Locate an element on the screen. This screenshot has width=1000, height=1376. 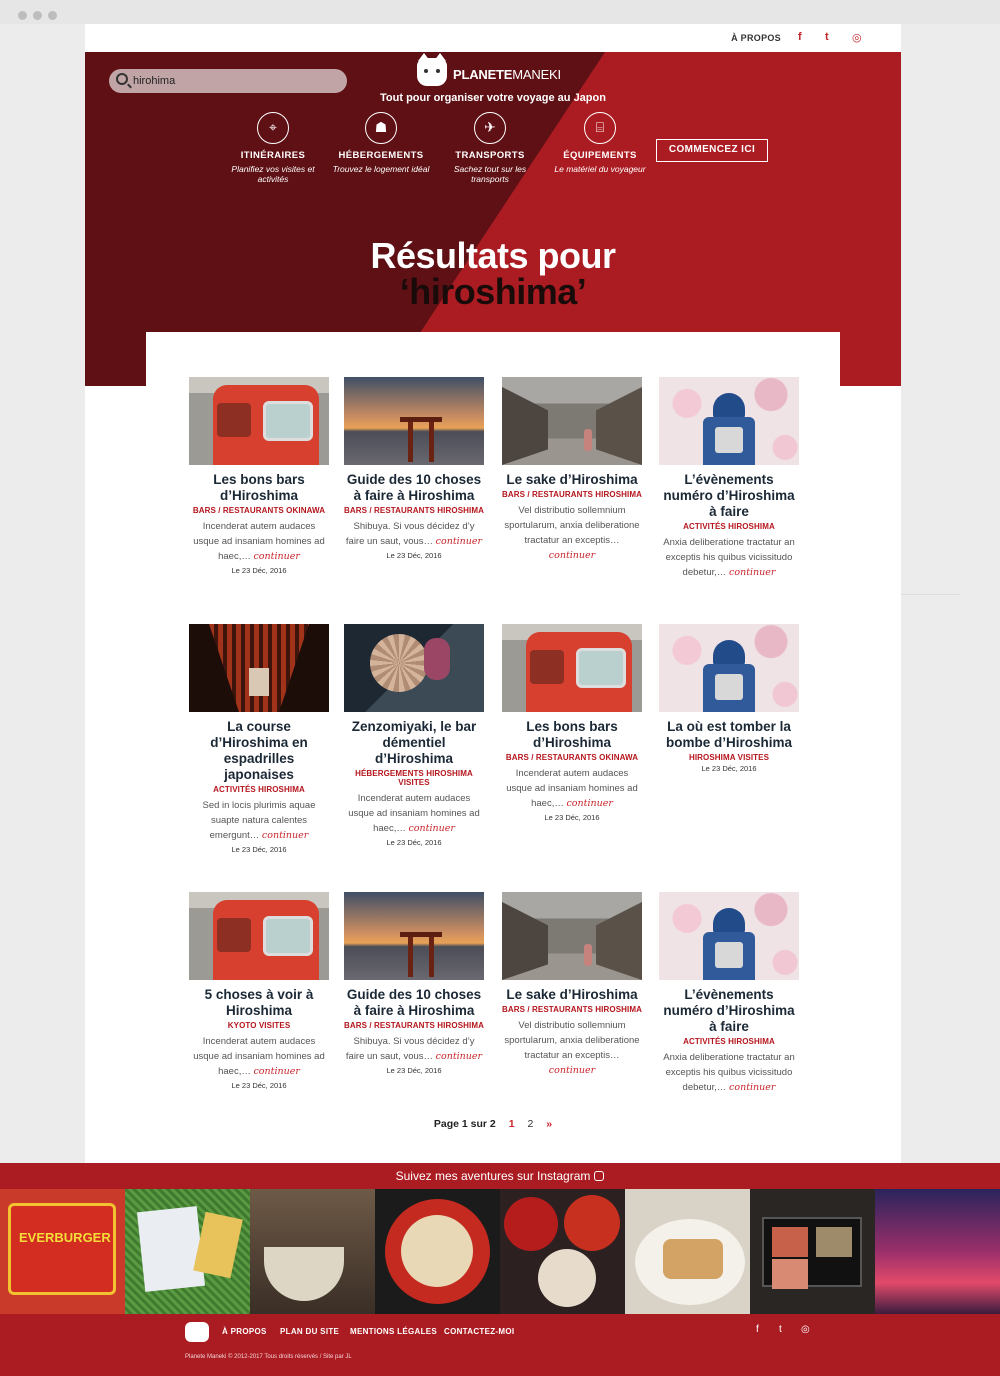
footer-link-about: À PROPOS is located at coordinates (244, 1331).